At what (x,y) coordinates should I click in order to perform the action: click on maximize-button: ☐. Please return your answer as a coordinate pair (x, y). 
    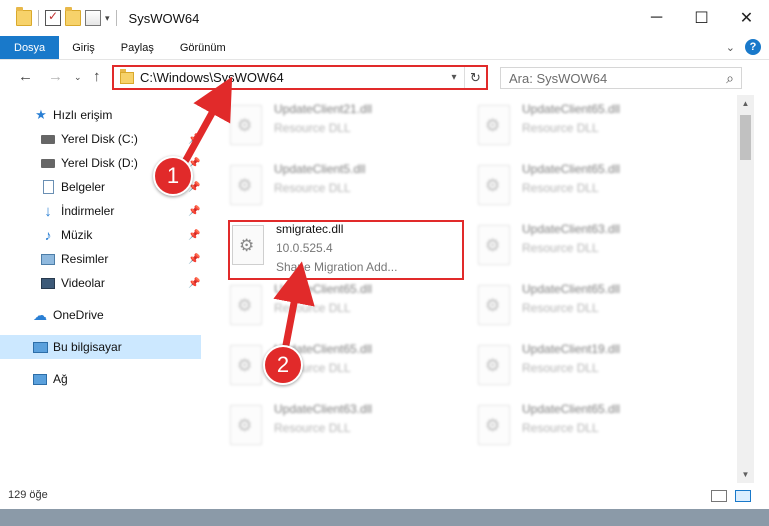
    Looking at the image, I should click on (701, 18).